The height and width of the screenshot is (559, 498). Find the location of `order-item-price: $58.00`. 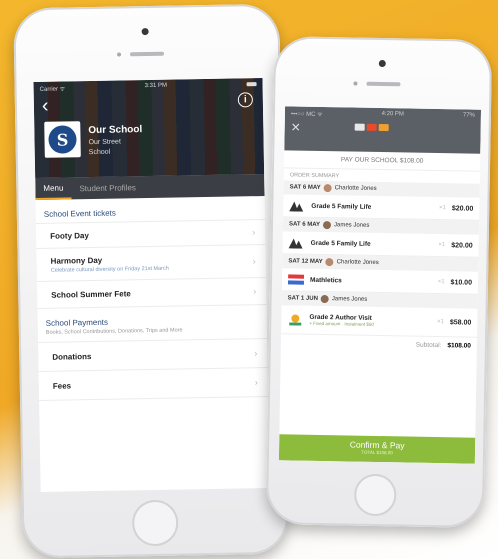

order-item-price: $58.00 is located at coordinates (460, 322).